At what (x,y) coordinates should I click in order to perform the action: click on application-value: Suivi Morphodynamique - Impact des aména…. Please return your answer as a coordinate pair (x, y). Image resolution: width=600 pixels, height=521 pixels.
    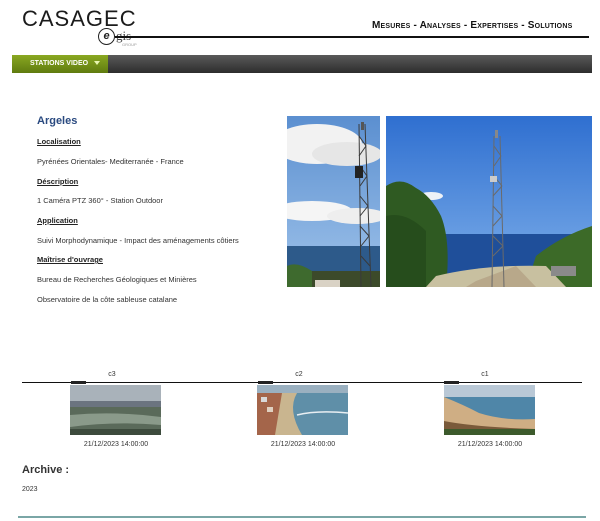
    Looking at the image, I should click on (138, 240).